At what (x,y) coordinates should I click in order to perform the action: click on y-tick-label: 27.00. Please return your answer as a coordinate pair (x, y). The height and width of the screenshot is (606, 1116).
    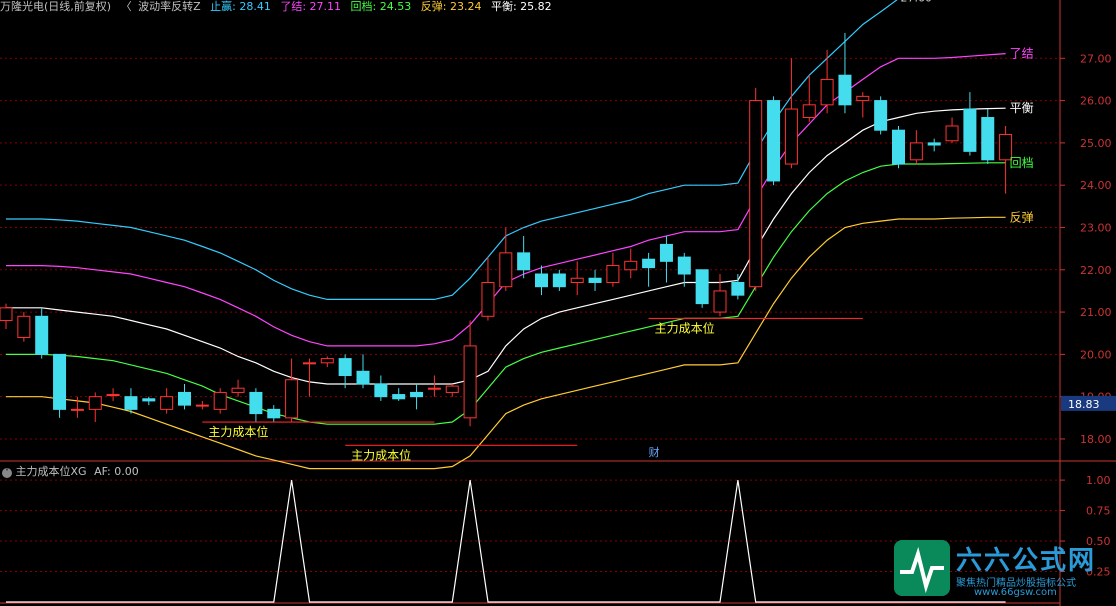
    Looking at the image, I should click on (1096, 58).